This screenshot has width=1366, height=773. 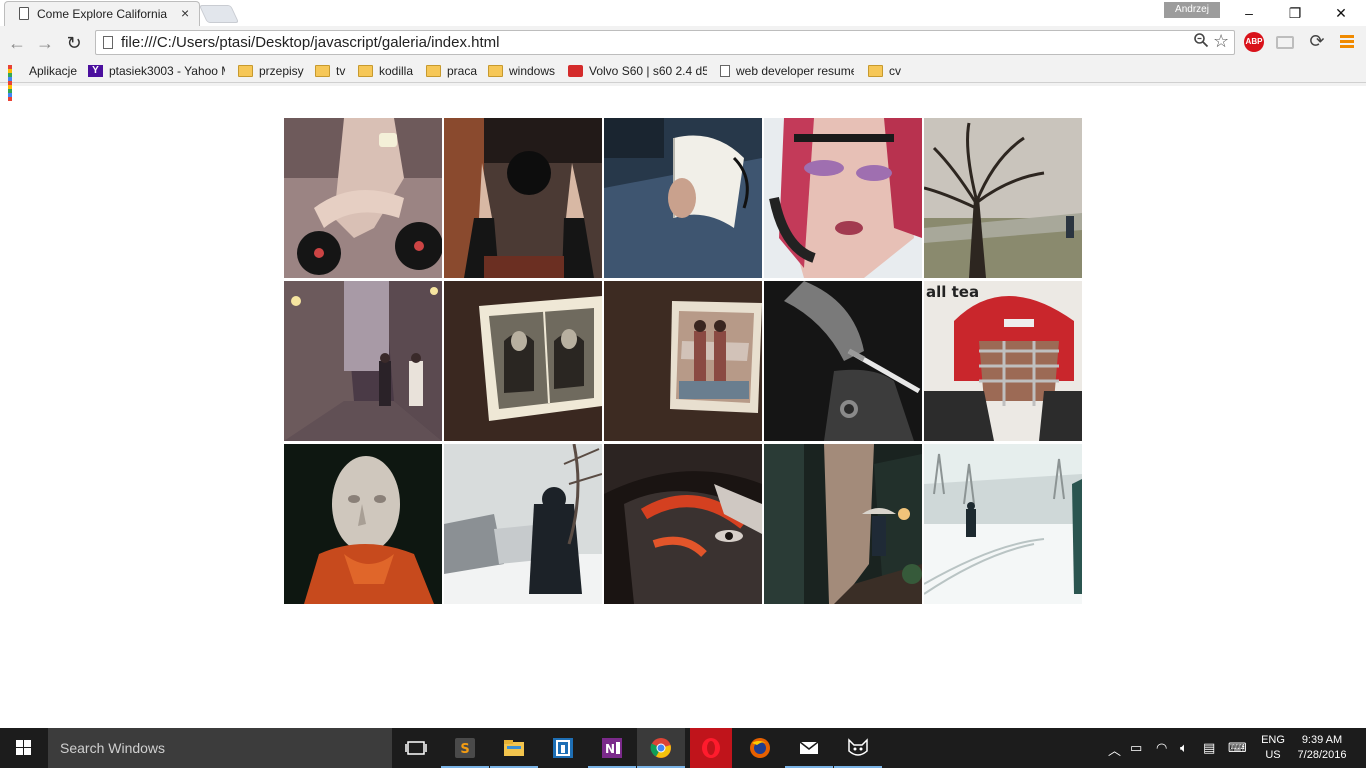 I want to click on bookmark-label: web developer resume, so click(x=795, y=71).